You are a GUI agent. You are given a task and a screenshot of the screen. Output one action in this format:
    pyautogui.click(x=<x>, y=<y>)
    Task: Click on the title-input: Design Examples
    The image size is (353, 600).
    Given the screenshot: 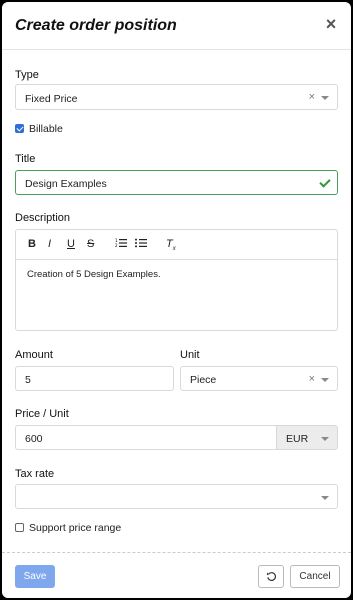 What is the action you would take?
    pyautogui.click(x=176, y=182)
    